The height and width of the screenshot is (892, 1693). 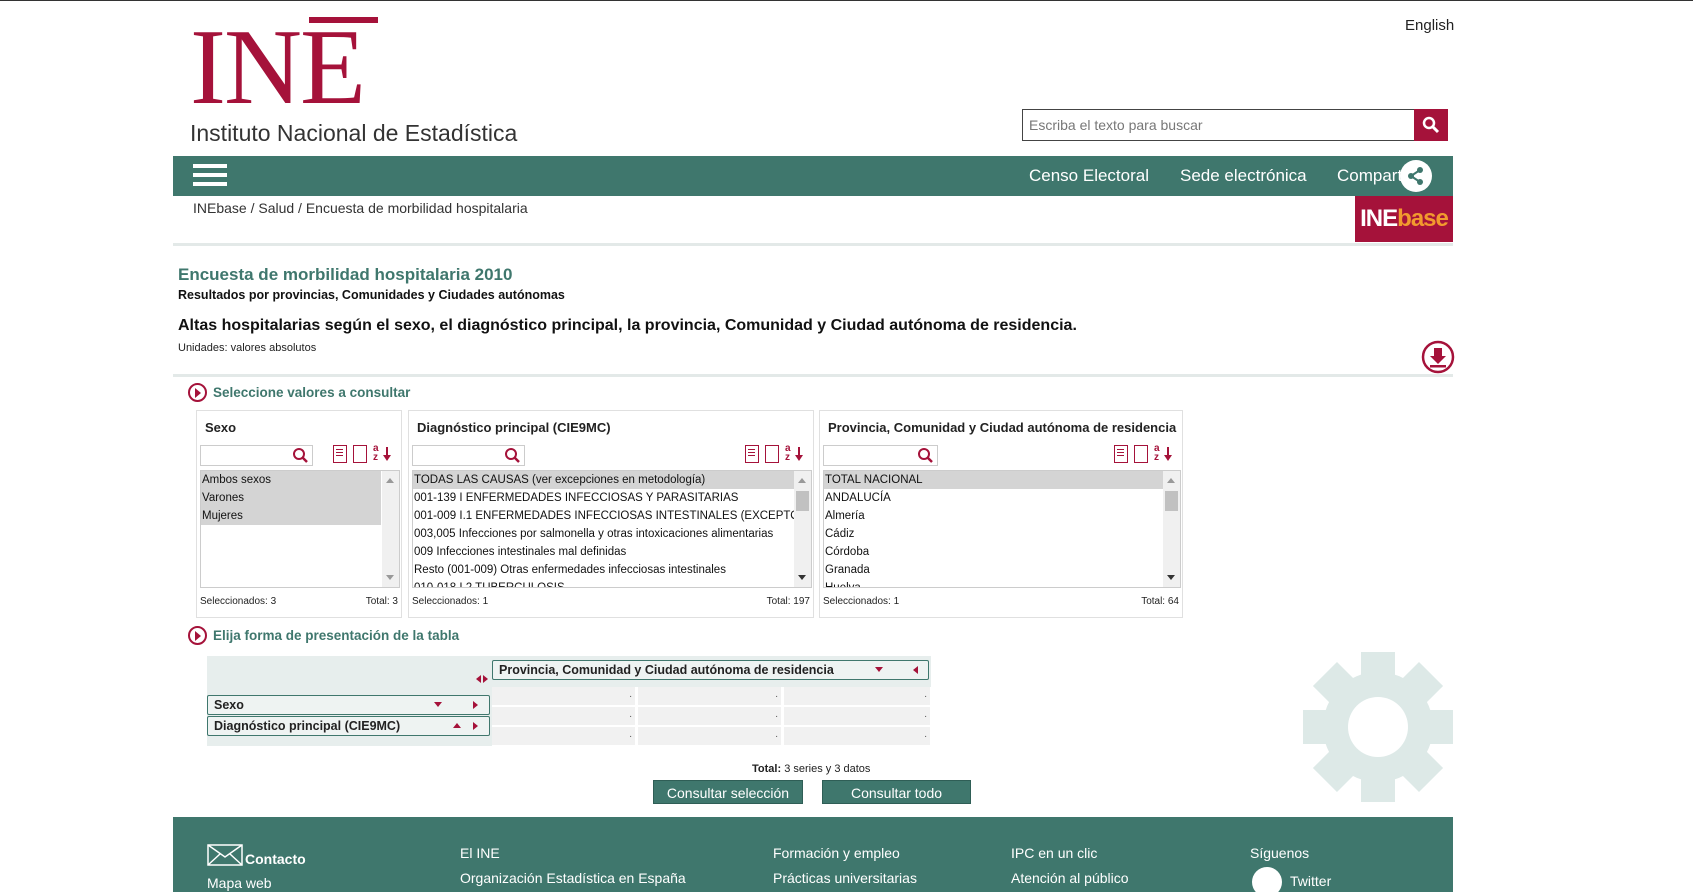 I want to click on language-link: English, so click(x=1429, y=25).